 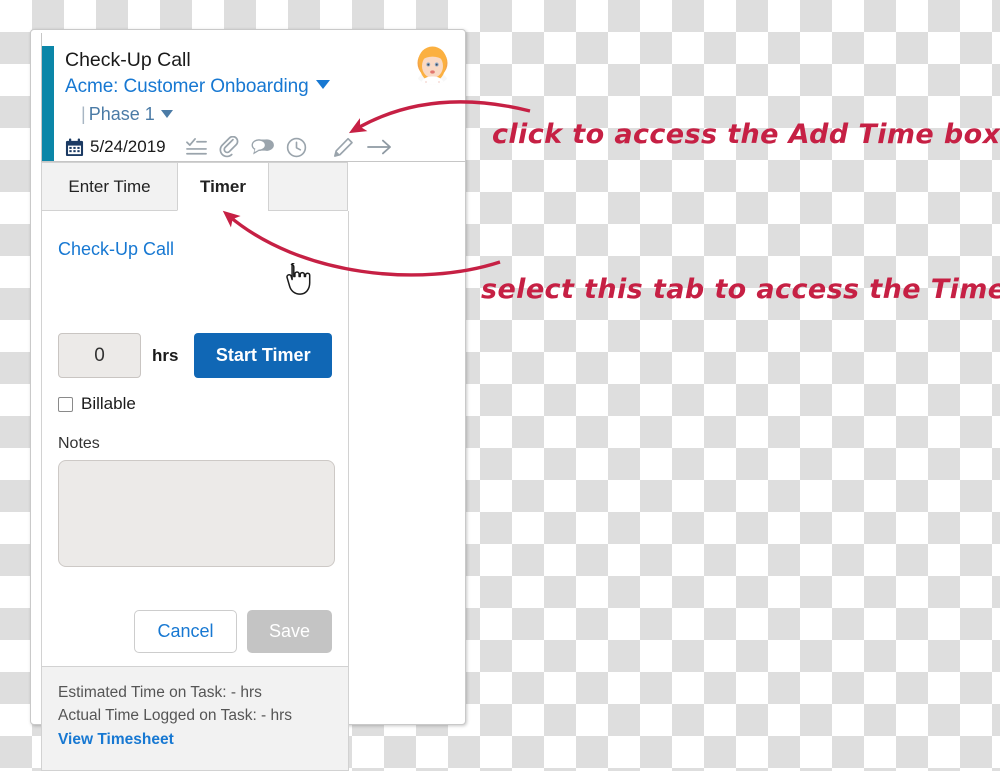 I want to click on save-button: Save, so click(x=289, y=631).